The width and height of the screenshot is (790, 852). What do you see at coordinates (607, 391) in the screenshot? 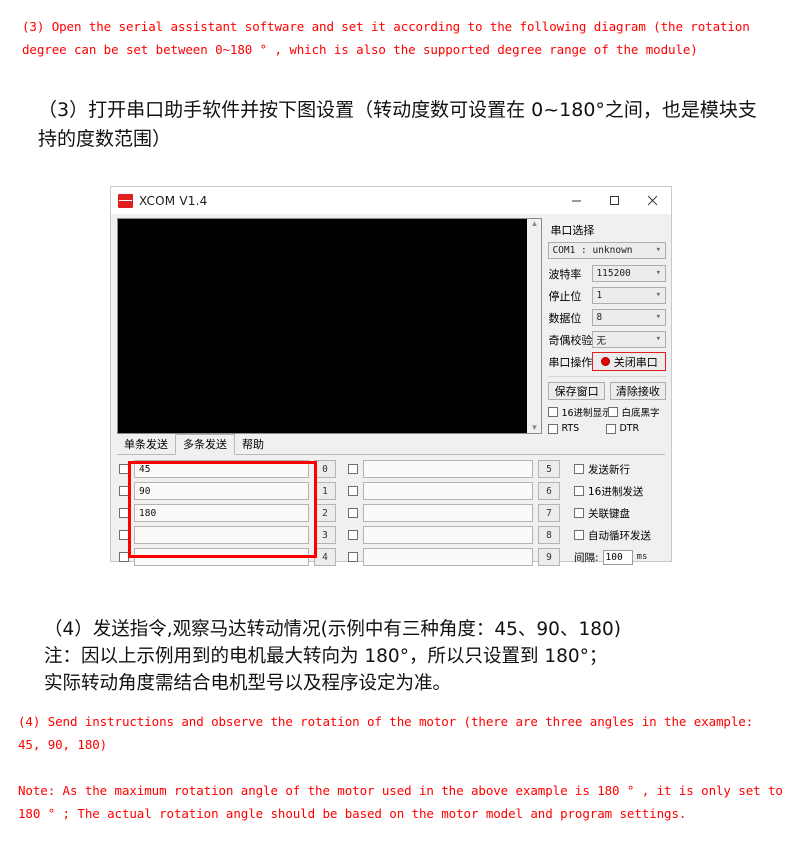
I see `action-buttons: 保存窗口 清除接收` at bounding box center [607, 391].